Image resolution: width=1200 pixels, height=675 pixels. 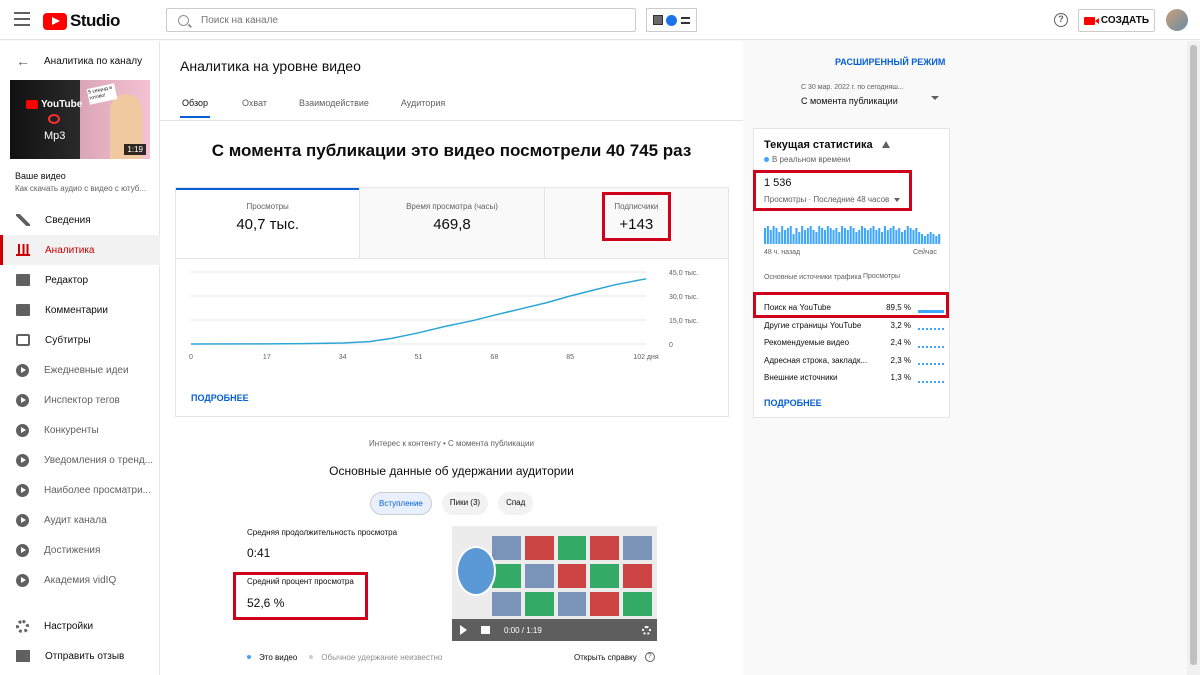 What do you see at coordinates (657, 20) in the screenshot?
I see `extension-icon` at bounding box center [657, 20].